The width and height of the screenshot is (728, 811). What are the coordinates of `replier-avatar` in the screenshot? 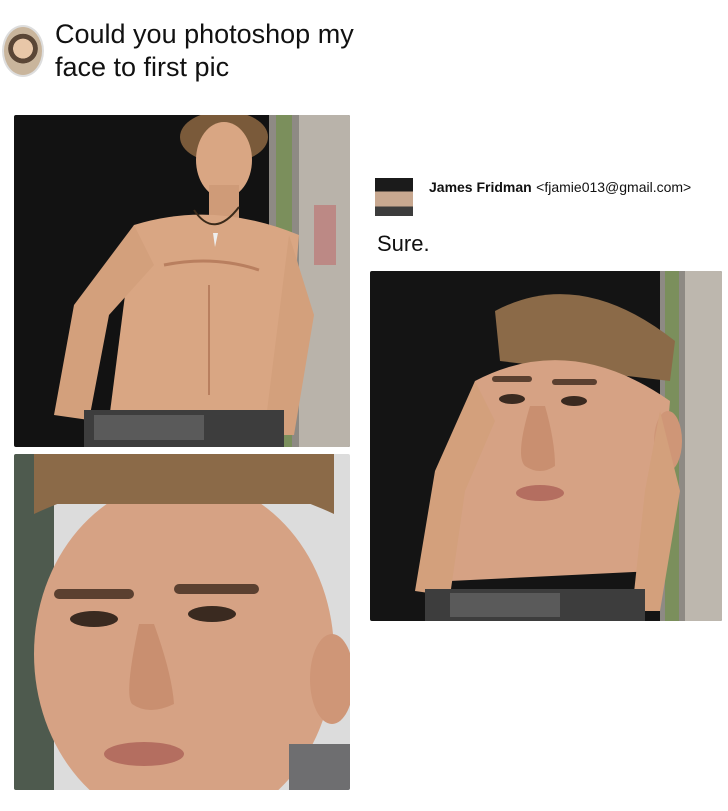 It's located at (394, 197).